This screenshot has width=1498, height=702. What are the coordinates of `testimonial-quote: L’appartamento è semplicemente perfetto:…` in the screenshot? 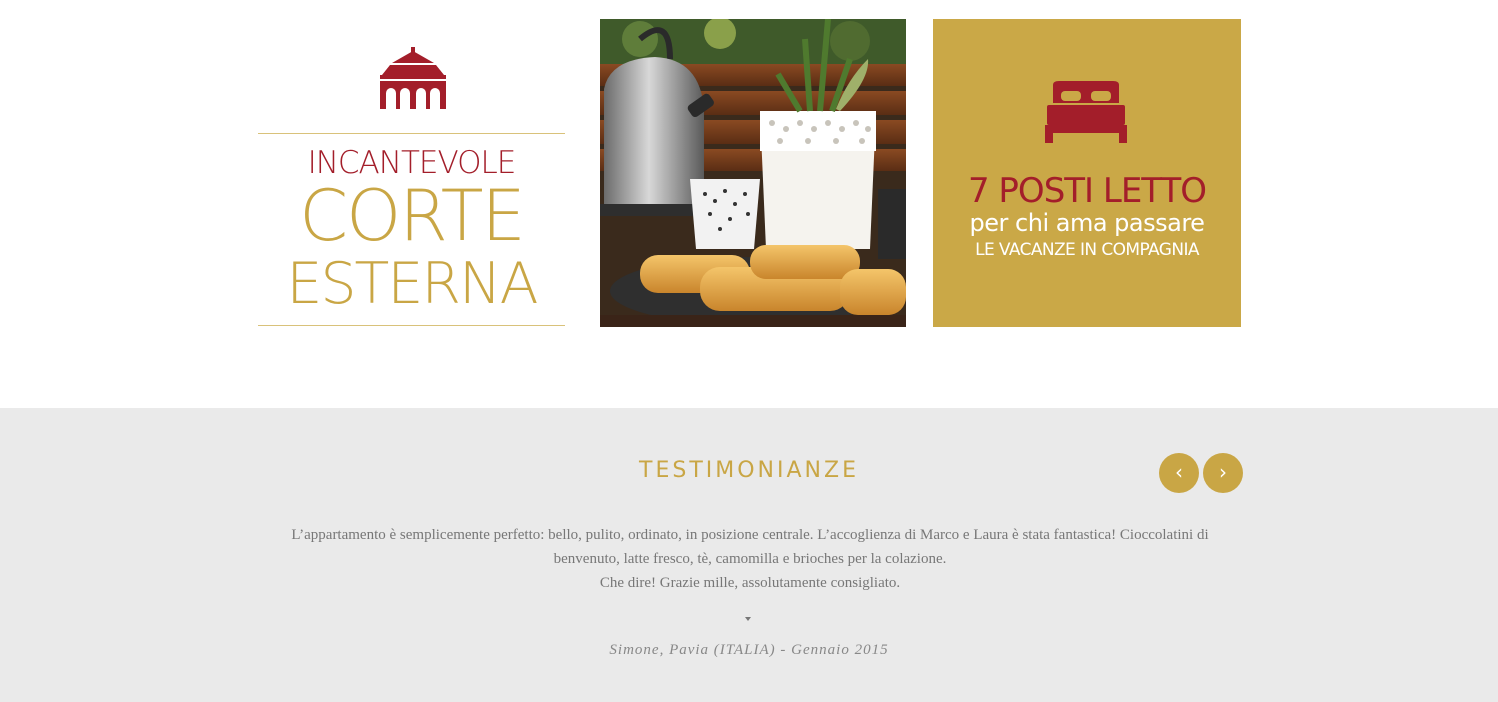 It's located at (750, 559).